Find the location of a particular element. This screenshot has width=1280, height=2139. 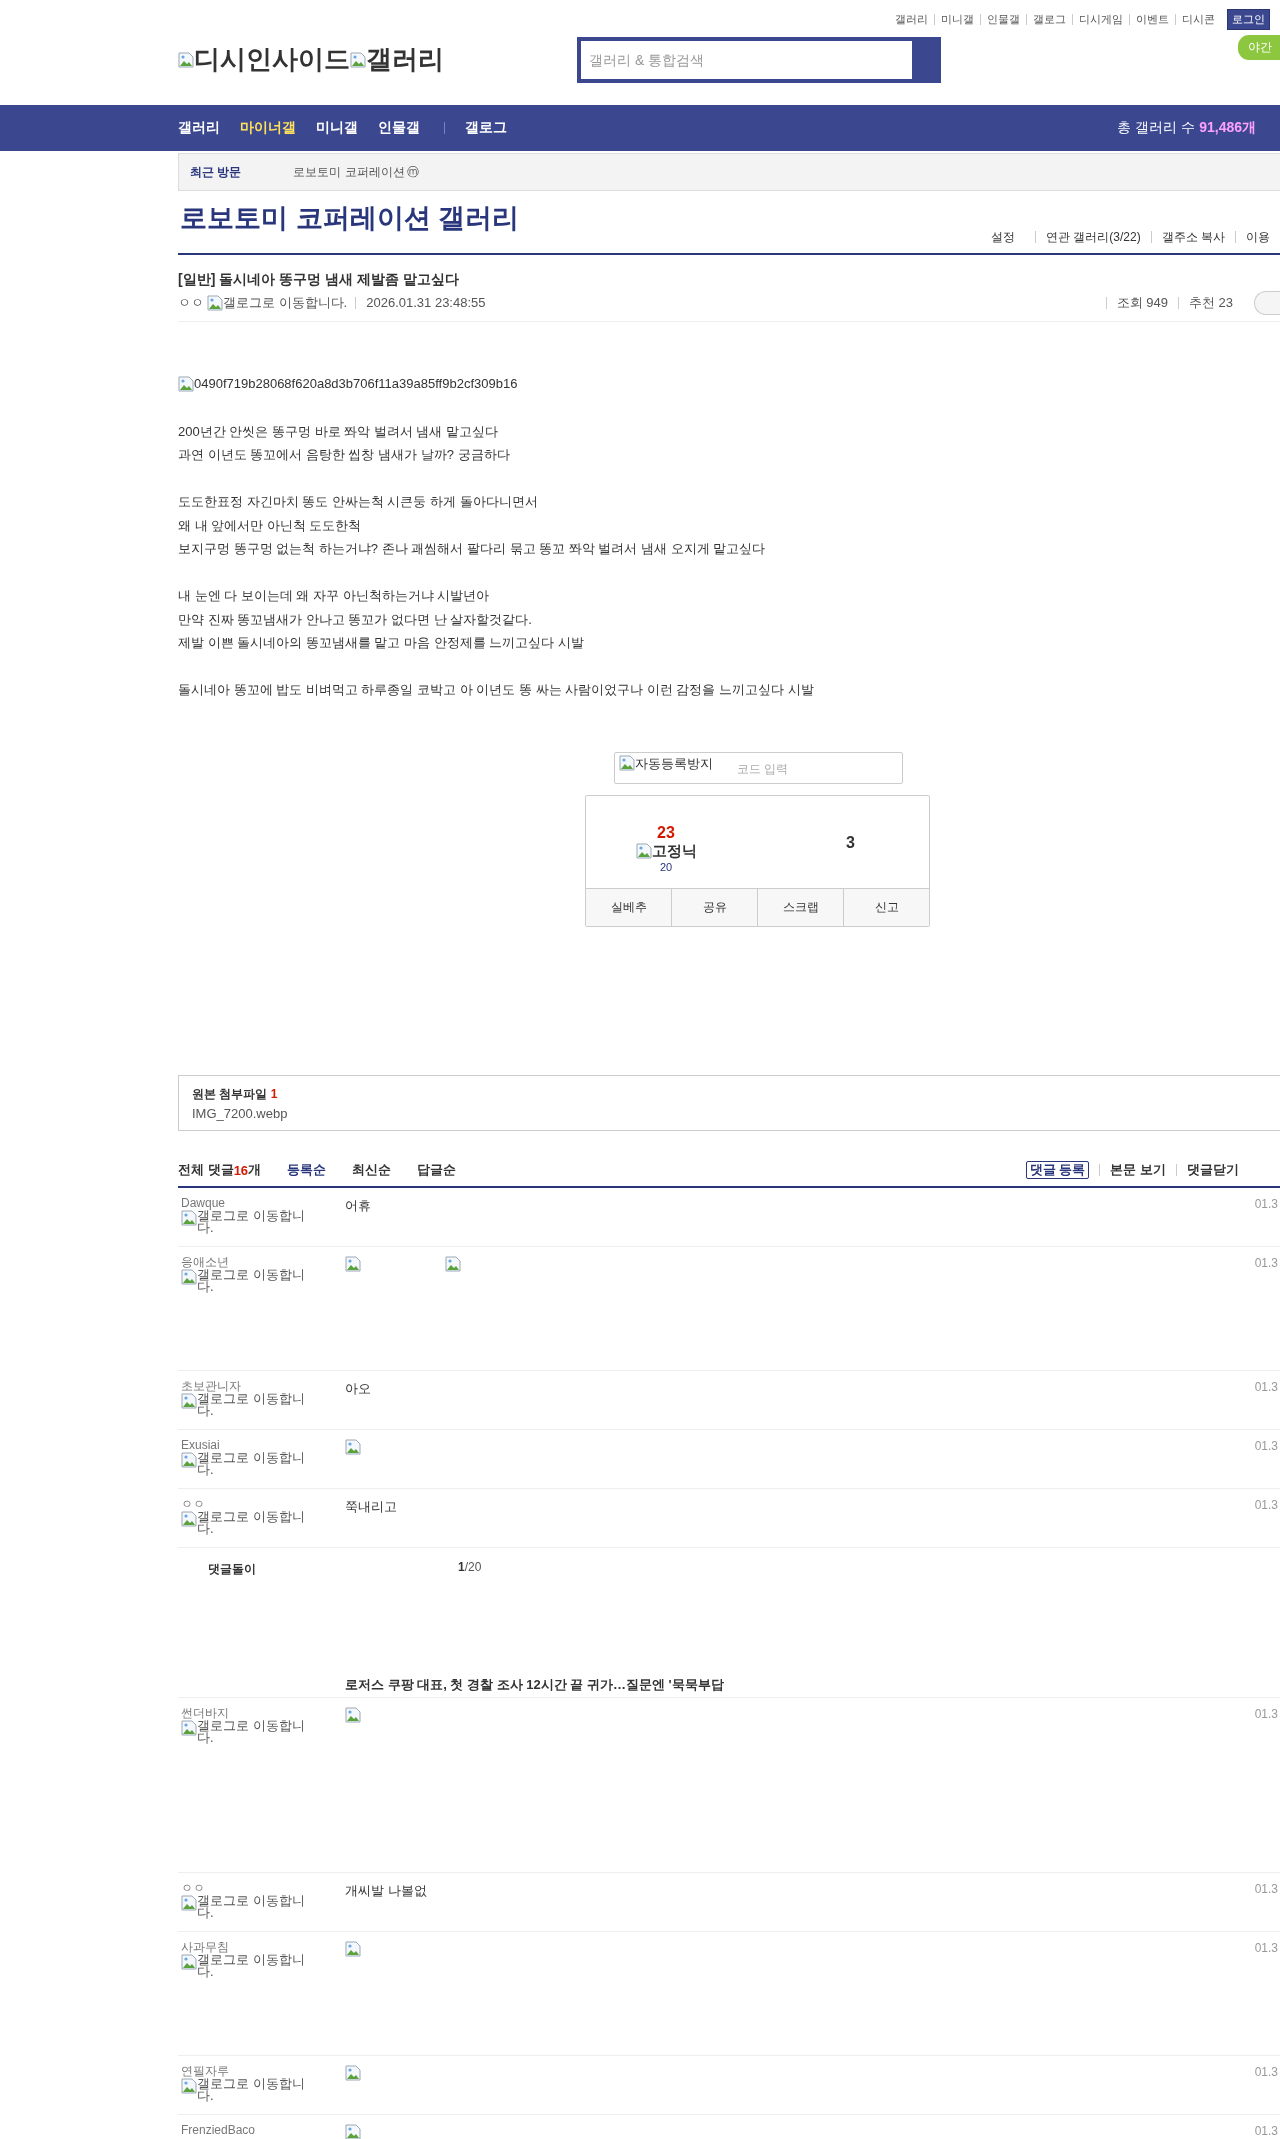

post-text-line: 왜 내 앞에서만 아닌척 도도한척 is located at coordinates (270, 525).